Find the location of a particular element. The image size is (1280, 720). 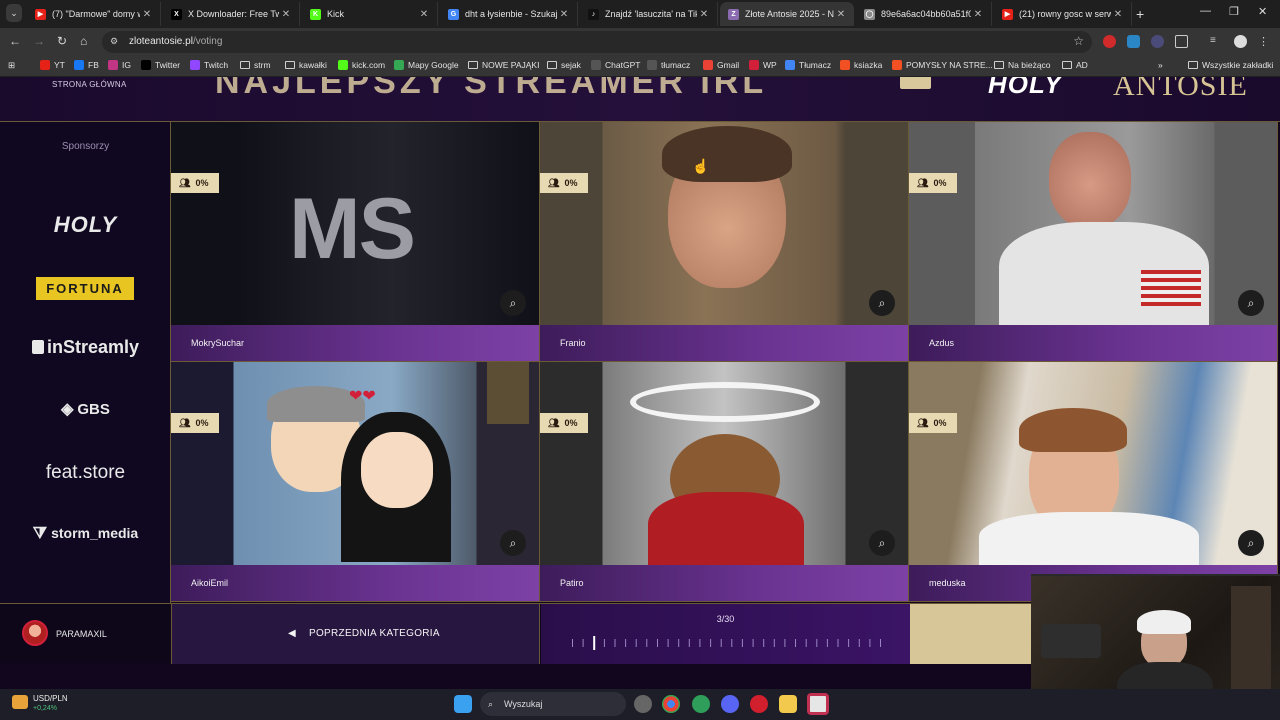

app-icon is located at coordinates (818, 704).